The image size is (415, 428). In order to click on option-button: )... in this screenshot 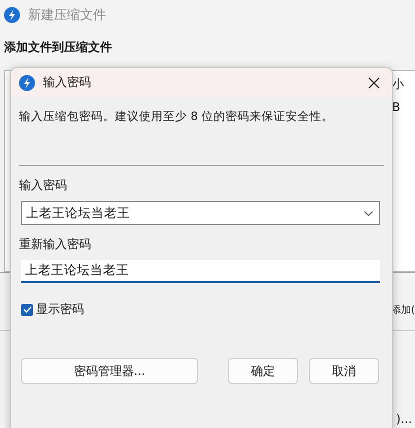, I will do `click(404, 419)`.